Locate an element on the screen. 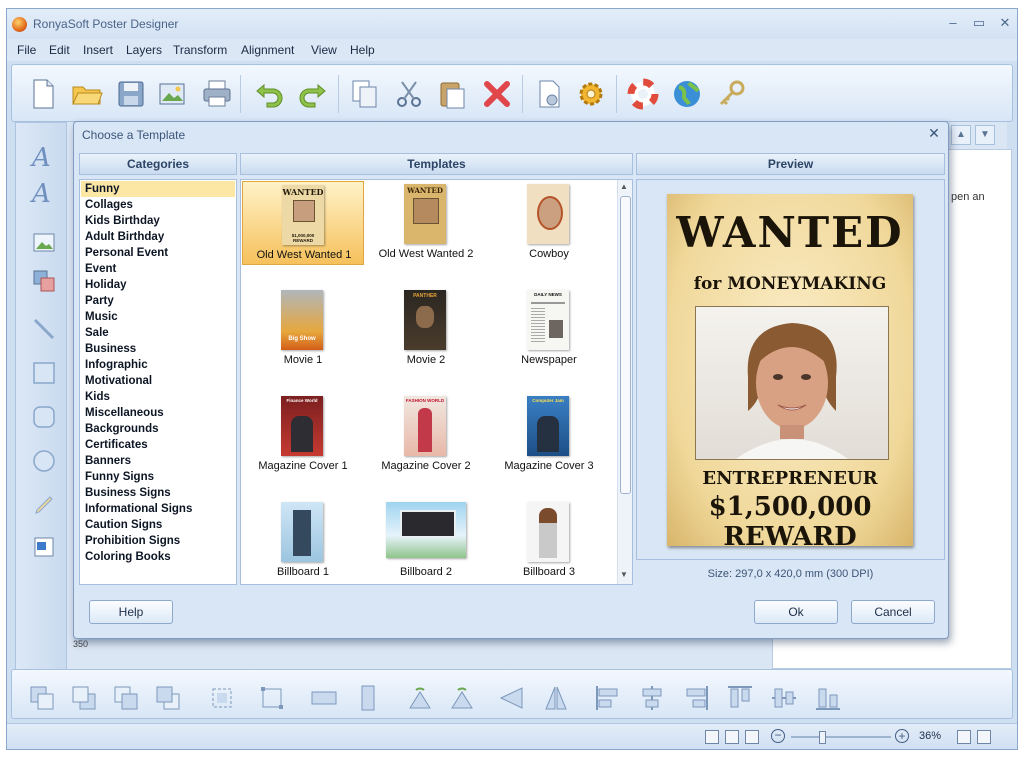 The image size is (1024, 757). category-personal-event: Personal Event is located at coordinates (126, 253).